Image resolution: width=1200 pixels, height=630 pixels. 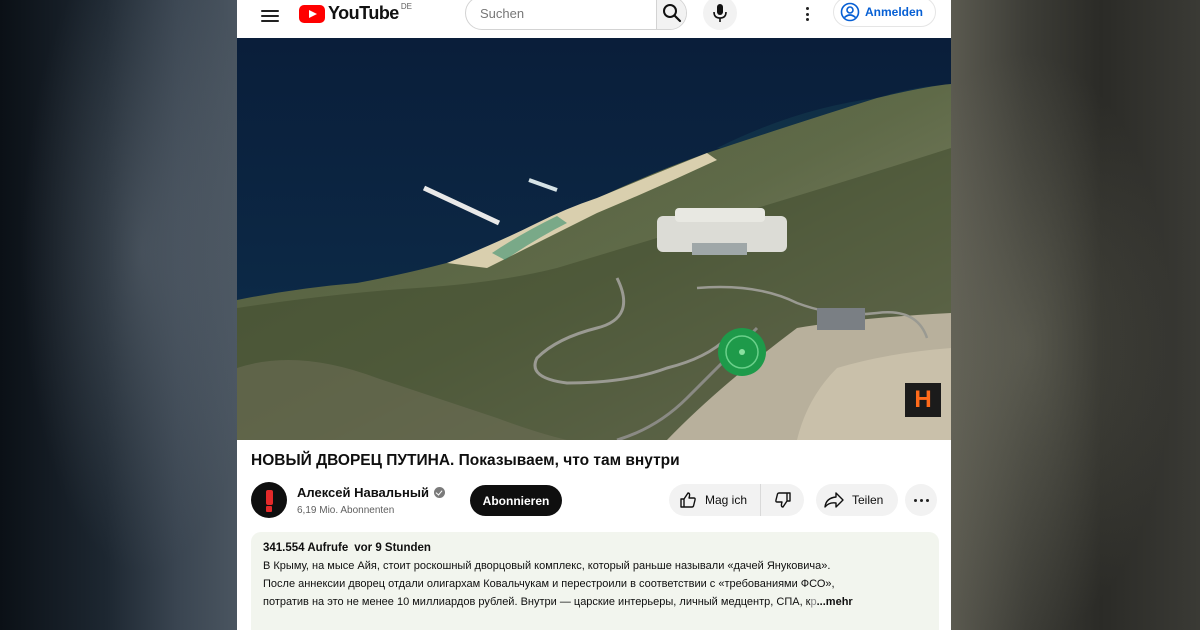 What do you see at coordinates (270, 16) in the screenshot?
I see `hamburger-menu-icon` at bounding box center [270, 16].